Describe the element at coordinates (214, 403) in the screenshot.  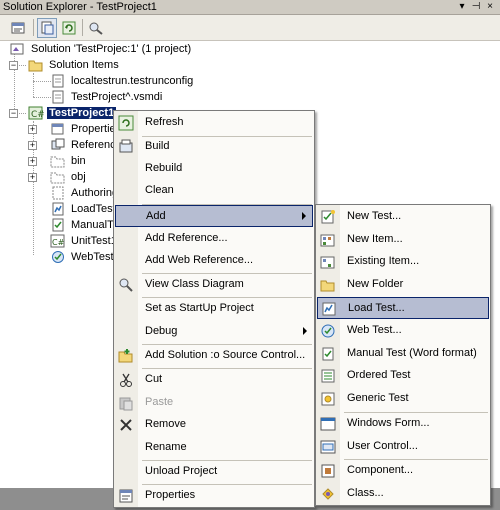
I see `menu-item-paste: Paste` at that location.